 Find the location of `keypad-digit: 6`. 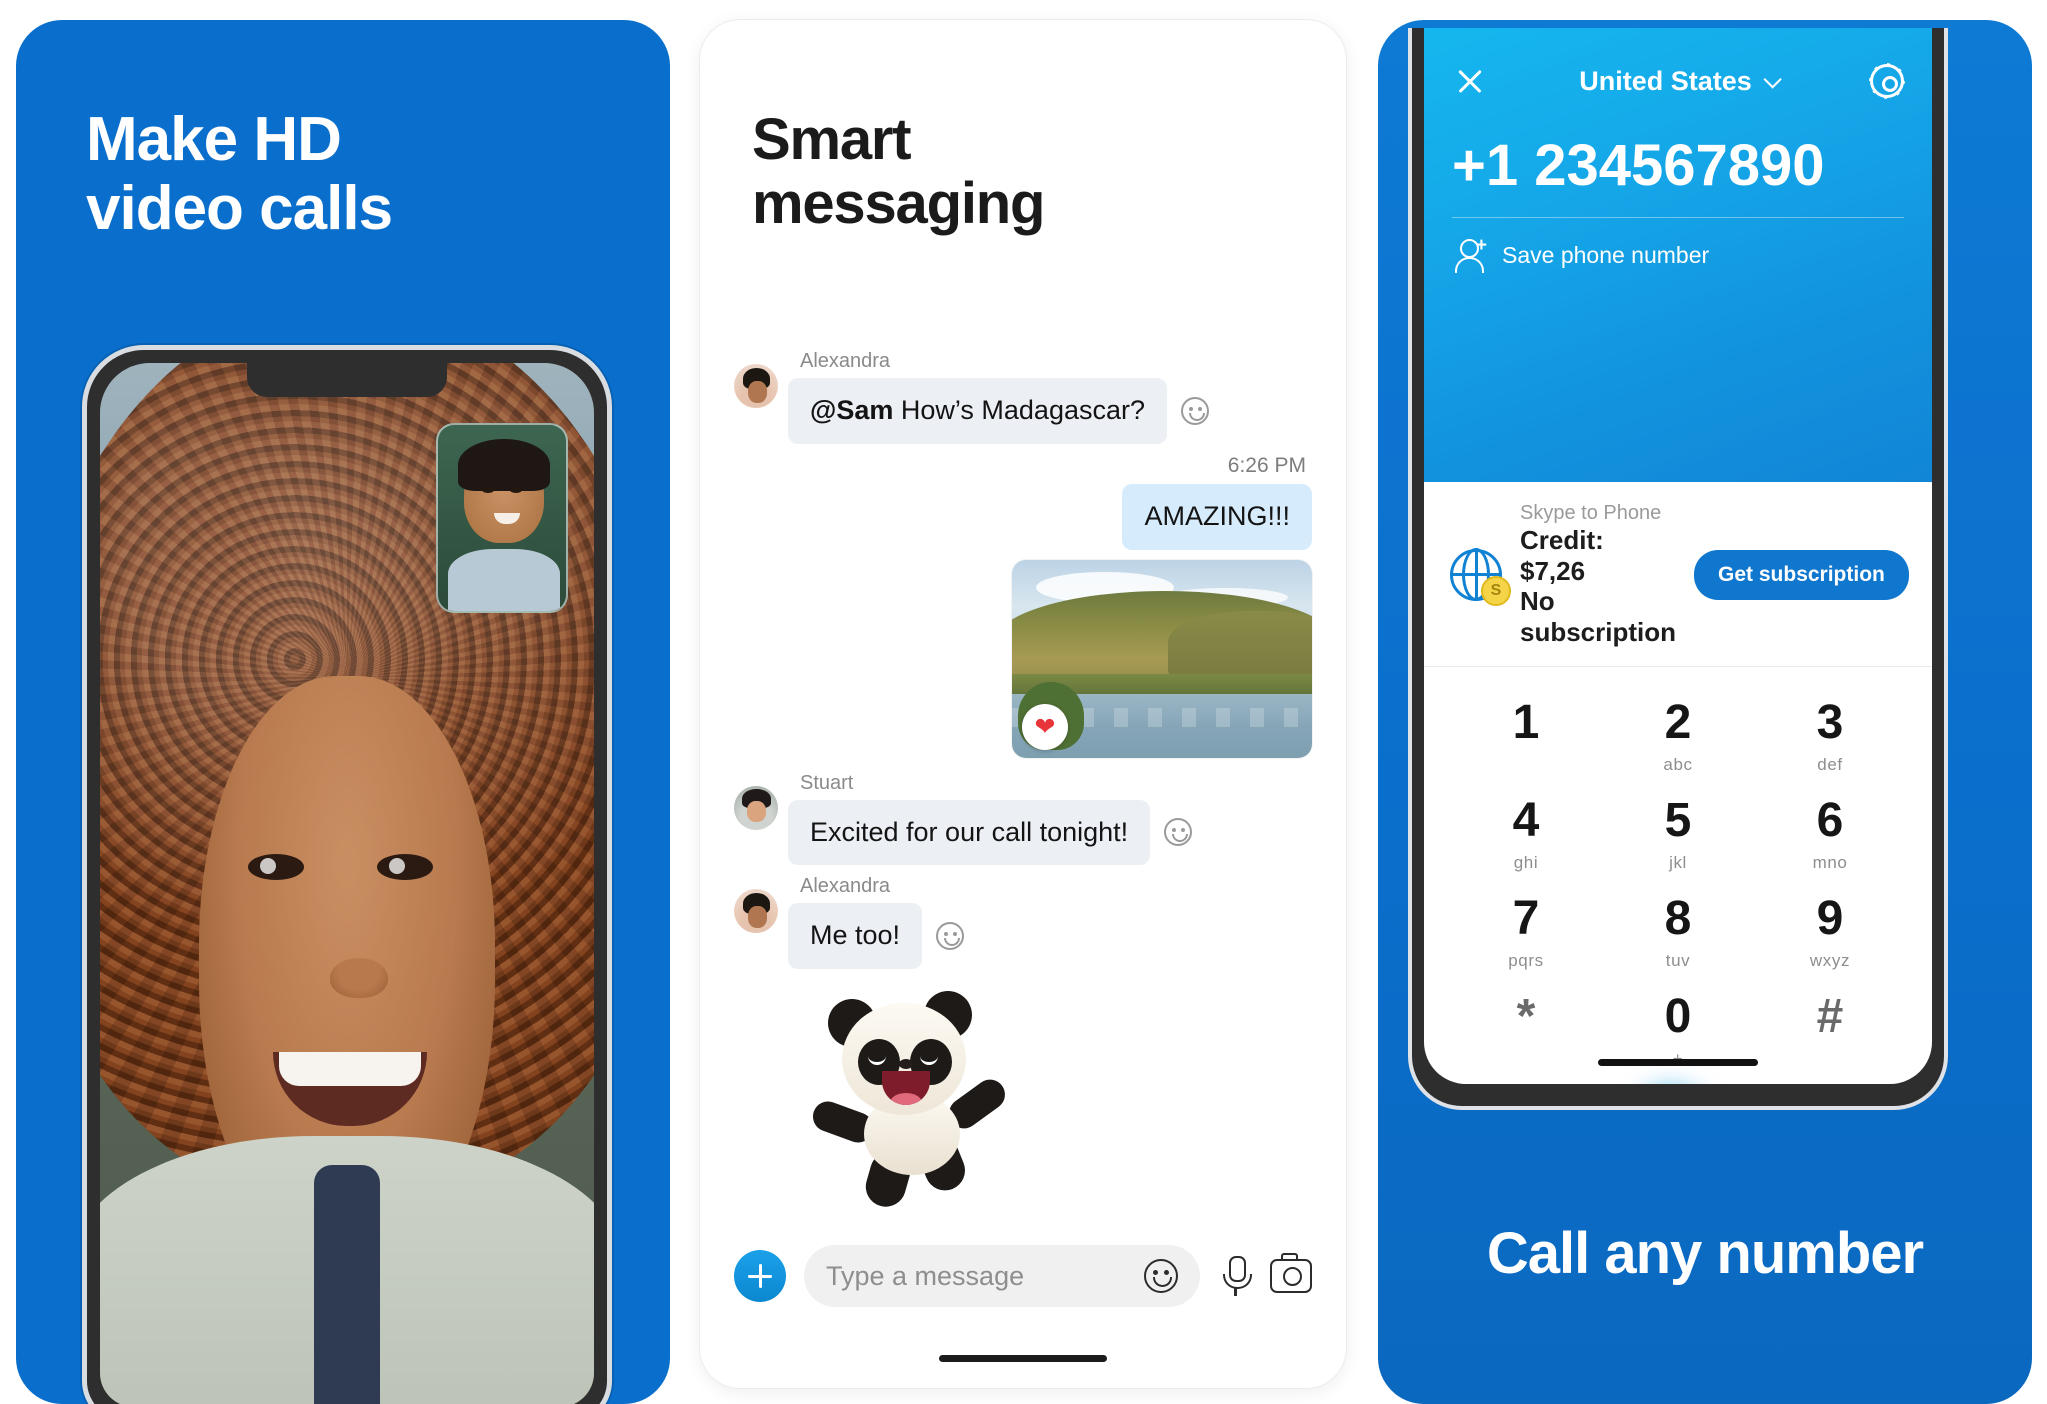

keypad-digit: 6 is located at coordinates (1830, 820).